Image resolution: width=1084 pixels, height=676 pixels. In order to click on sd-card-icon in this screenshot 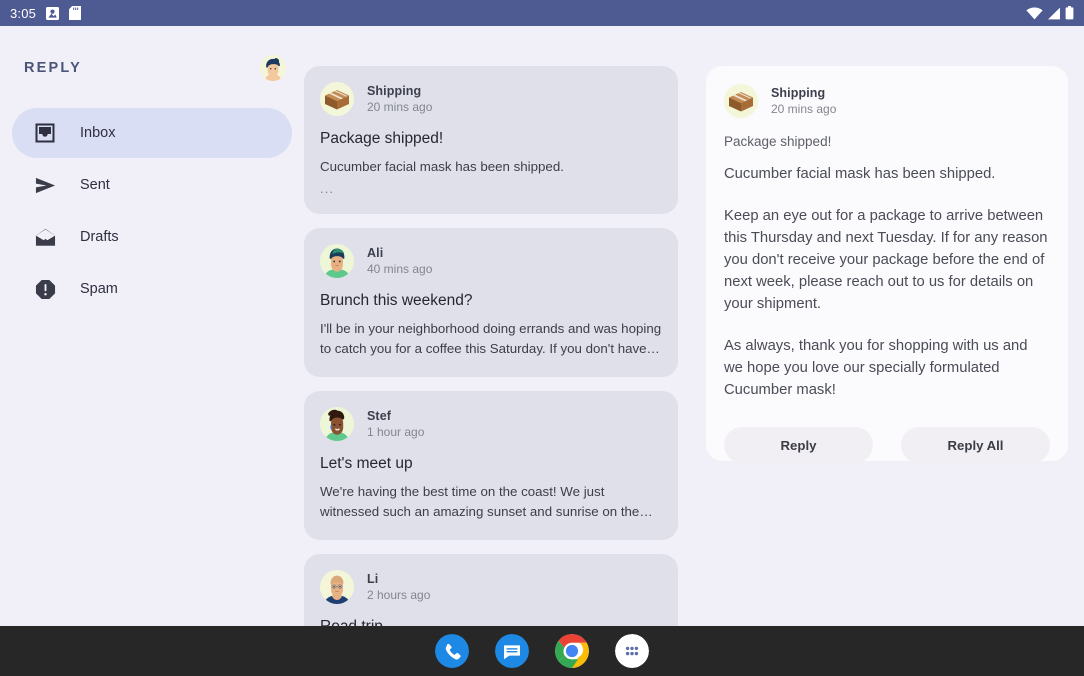, I will do `click(75, 13)`.